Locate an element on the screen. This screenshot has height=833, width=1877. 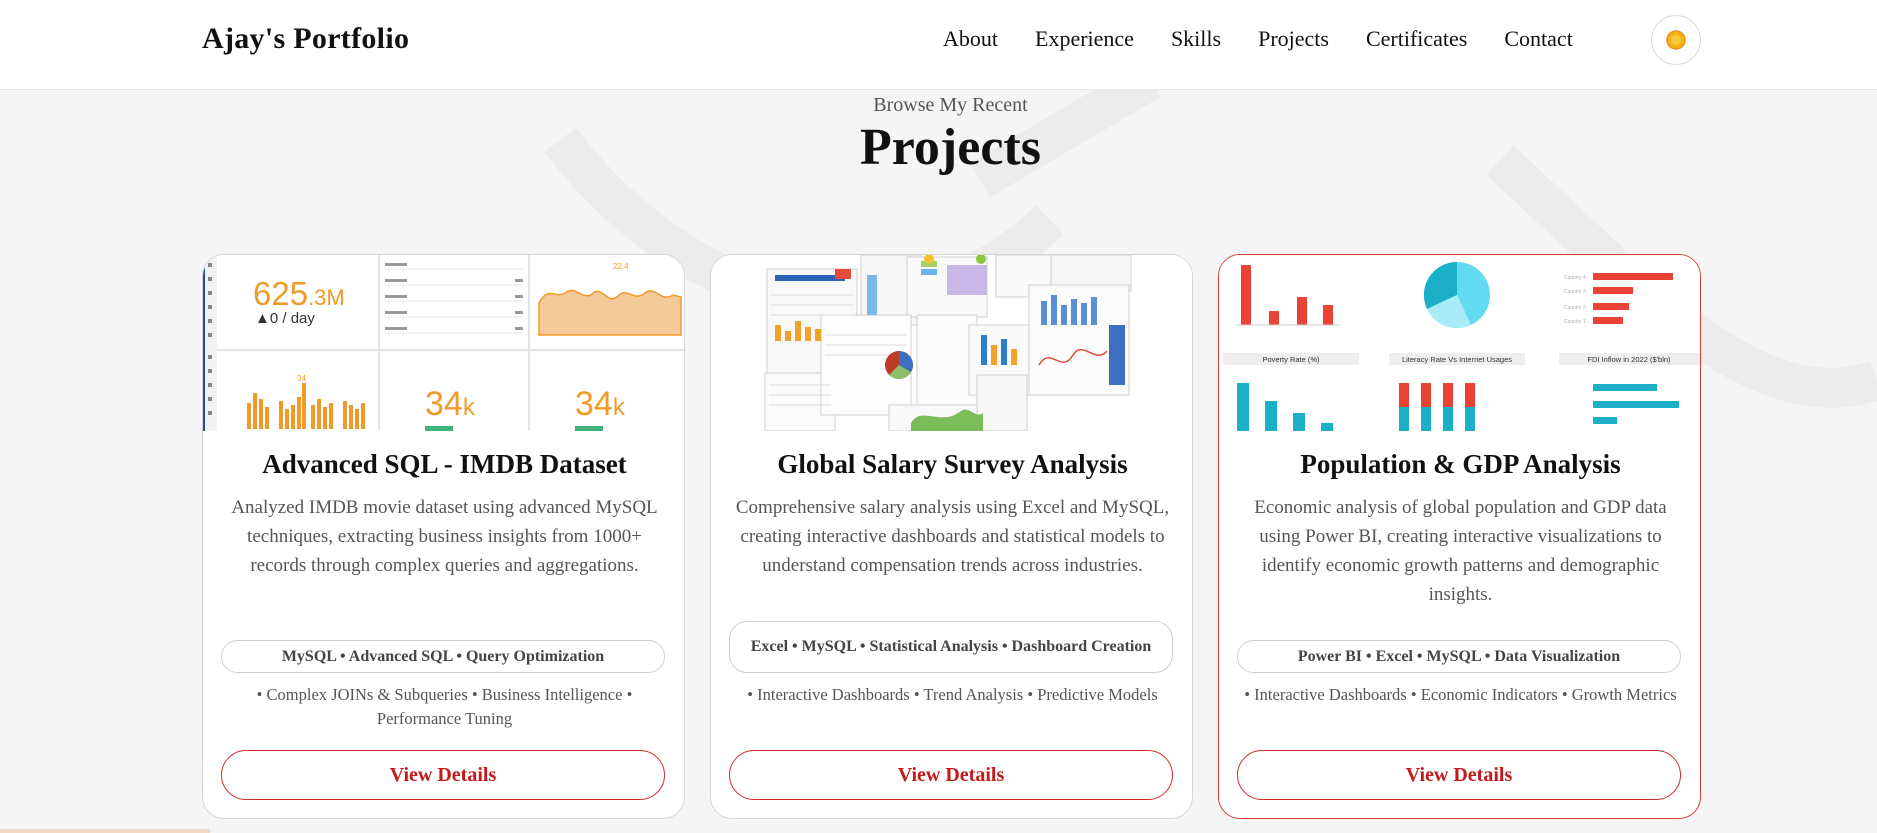
project-title: Population & GDP Analysis is located at coordinates (1460, 464).